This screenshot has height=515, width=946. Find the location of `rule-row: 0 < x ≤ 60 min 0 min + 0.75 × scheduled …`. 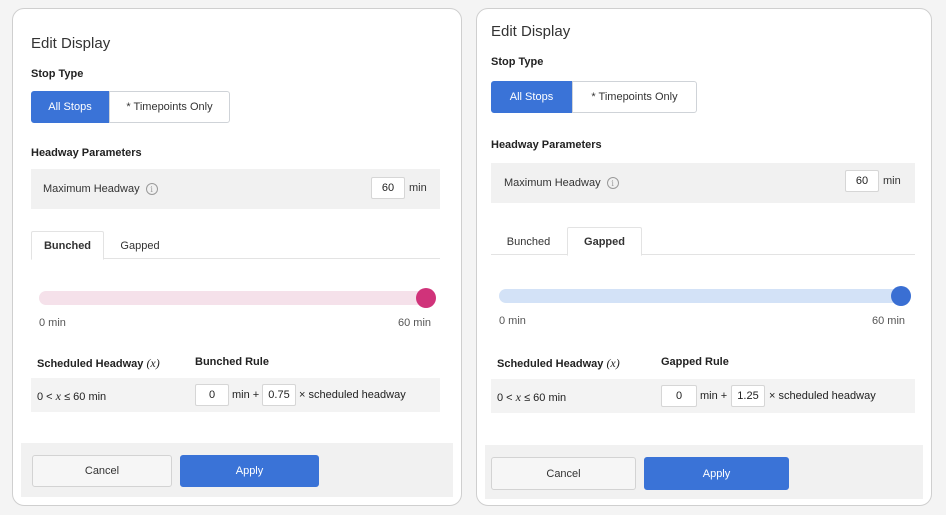

rule-row: 0 < x ≤ 60 min 0 min + 0.75 × scheduled … is located at coordinates (235, 395).